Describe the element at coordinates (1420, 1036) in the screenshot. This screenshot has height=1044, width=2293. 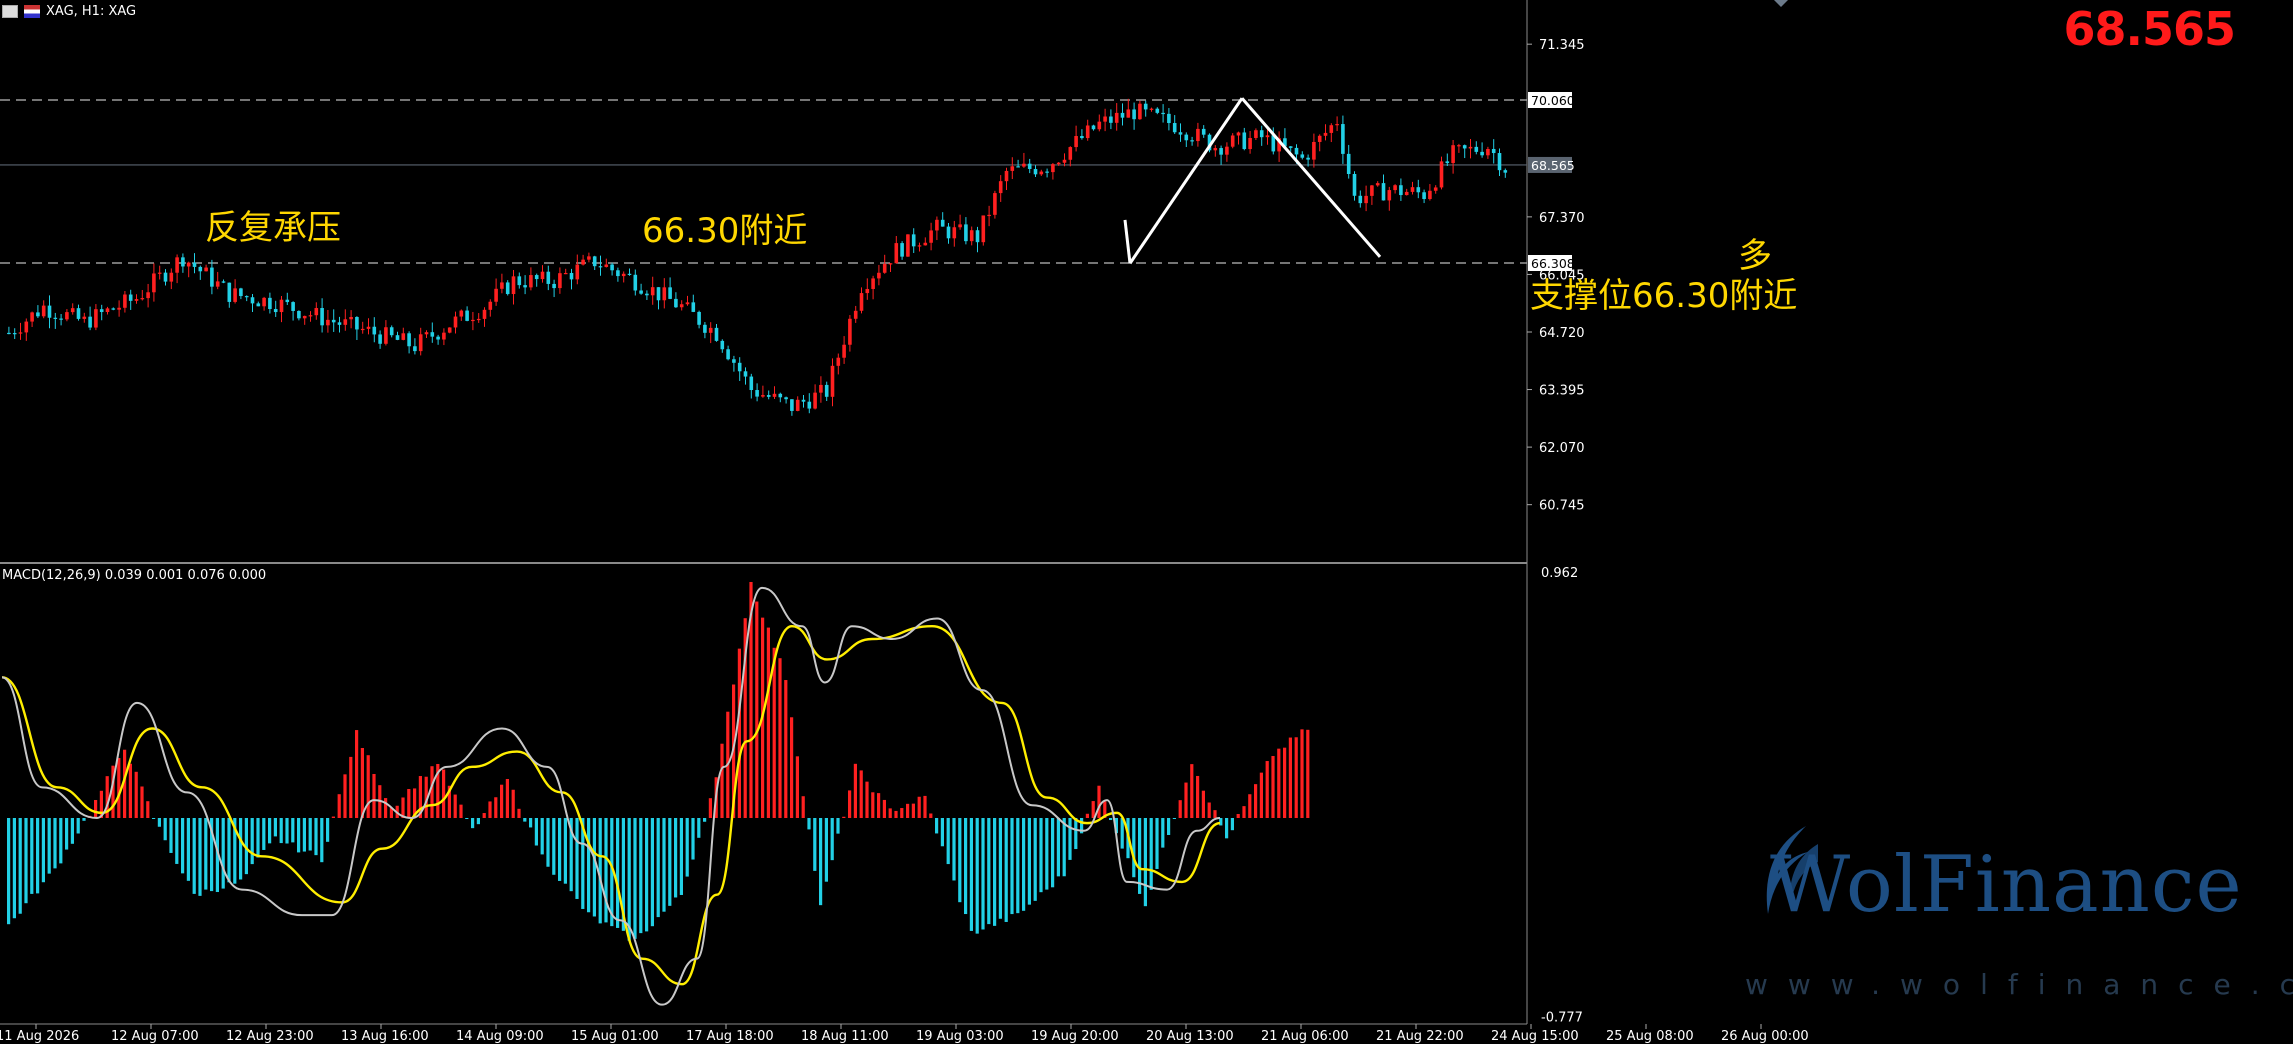
I see `time-tick-label: 21 Aug 22:00` at that location.